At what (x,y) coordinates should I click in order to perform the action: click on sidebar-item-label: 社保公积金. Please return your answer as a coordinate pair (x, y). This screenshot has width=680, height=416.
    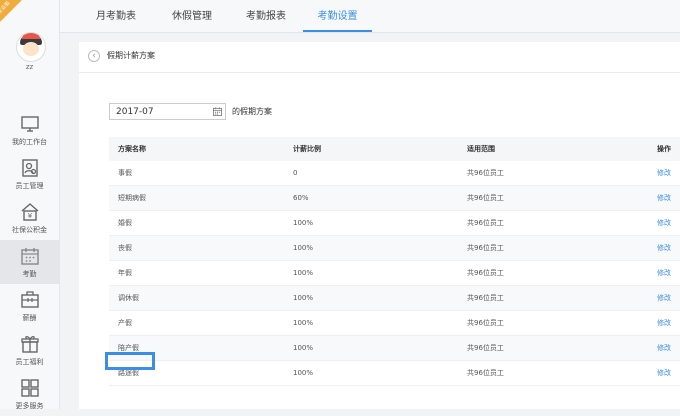
    Looking at the image, I should click on (29, 230).